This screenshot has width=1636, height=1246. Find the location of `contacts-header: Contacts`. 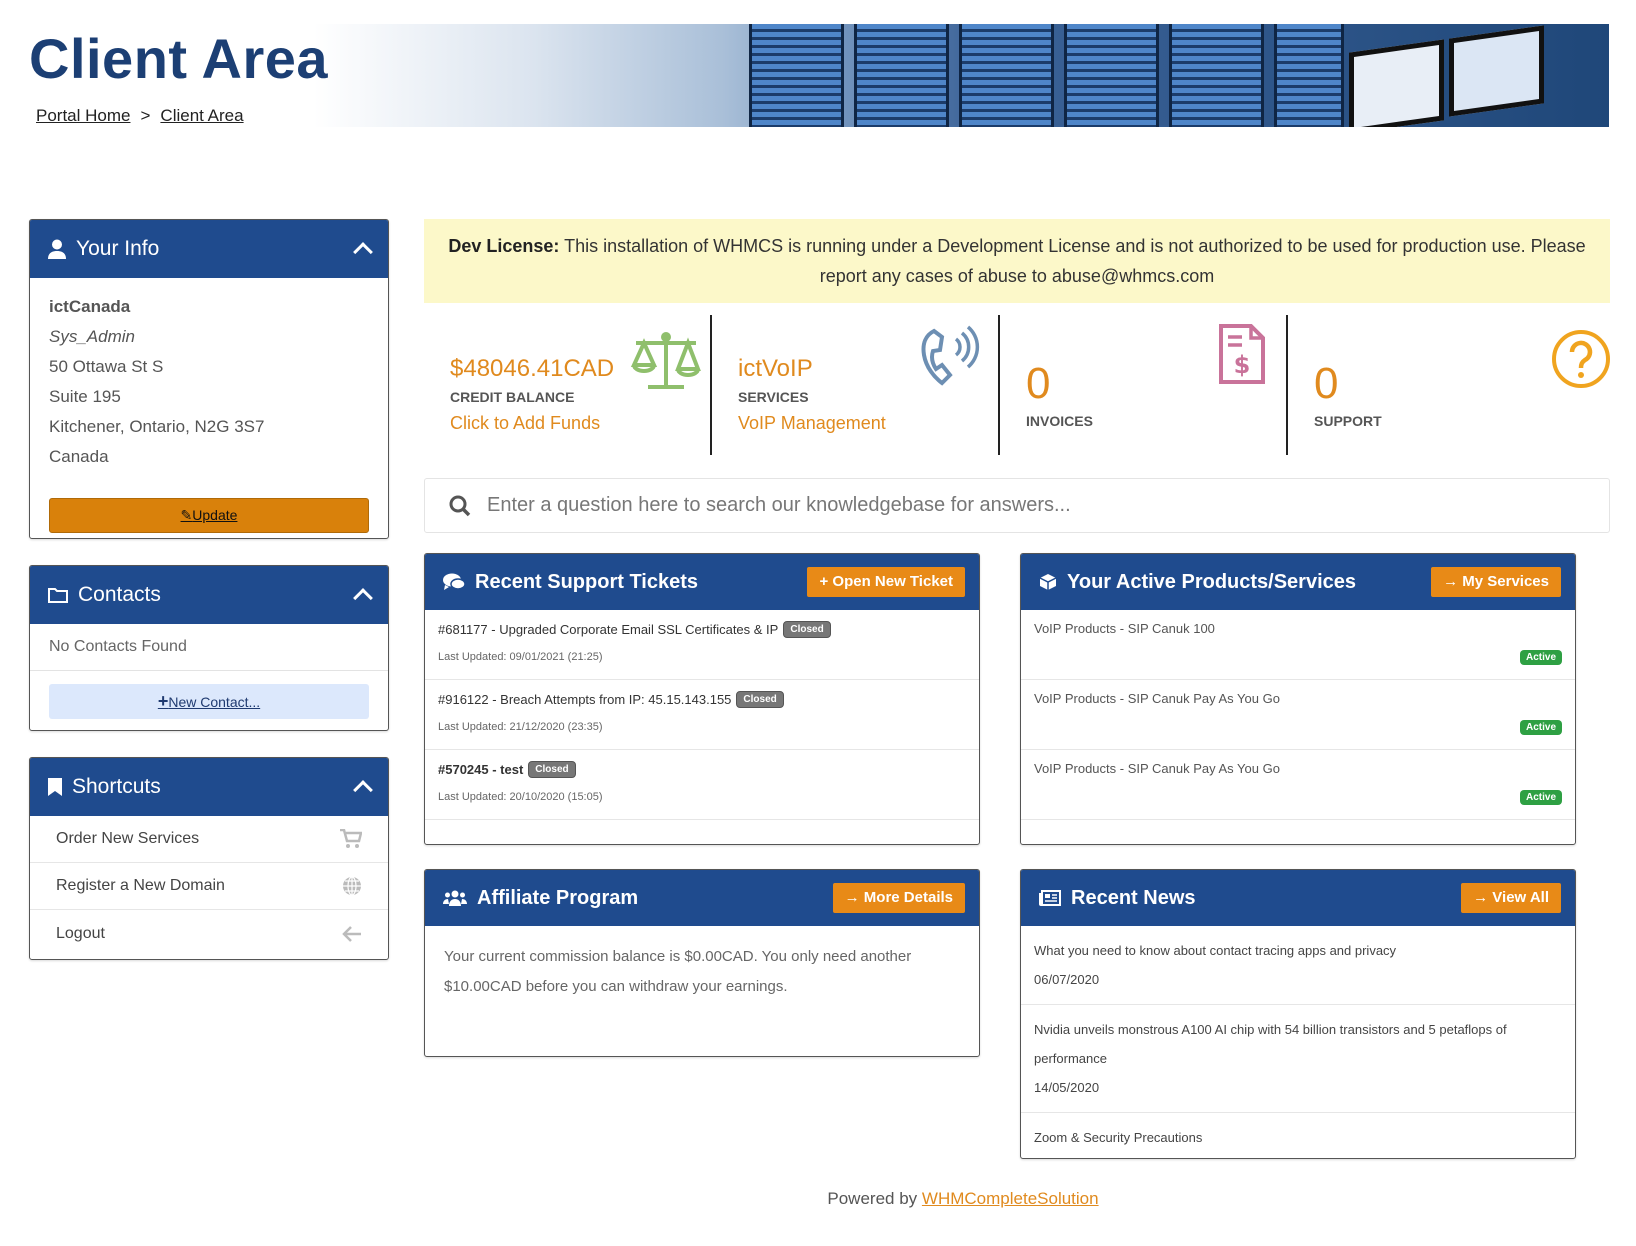

contacts-header: Contacts is located at coordinates (209, 595).